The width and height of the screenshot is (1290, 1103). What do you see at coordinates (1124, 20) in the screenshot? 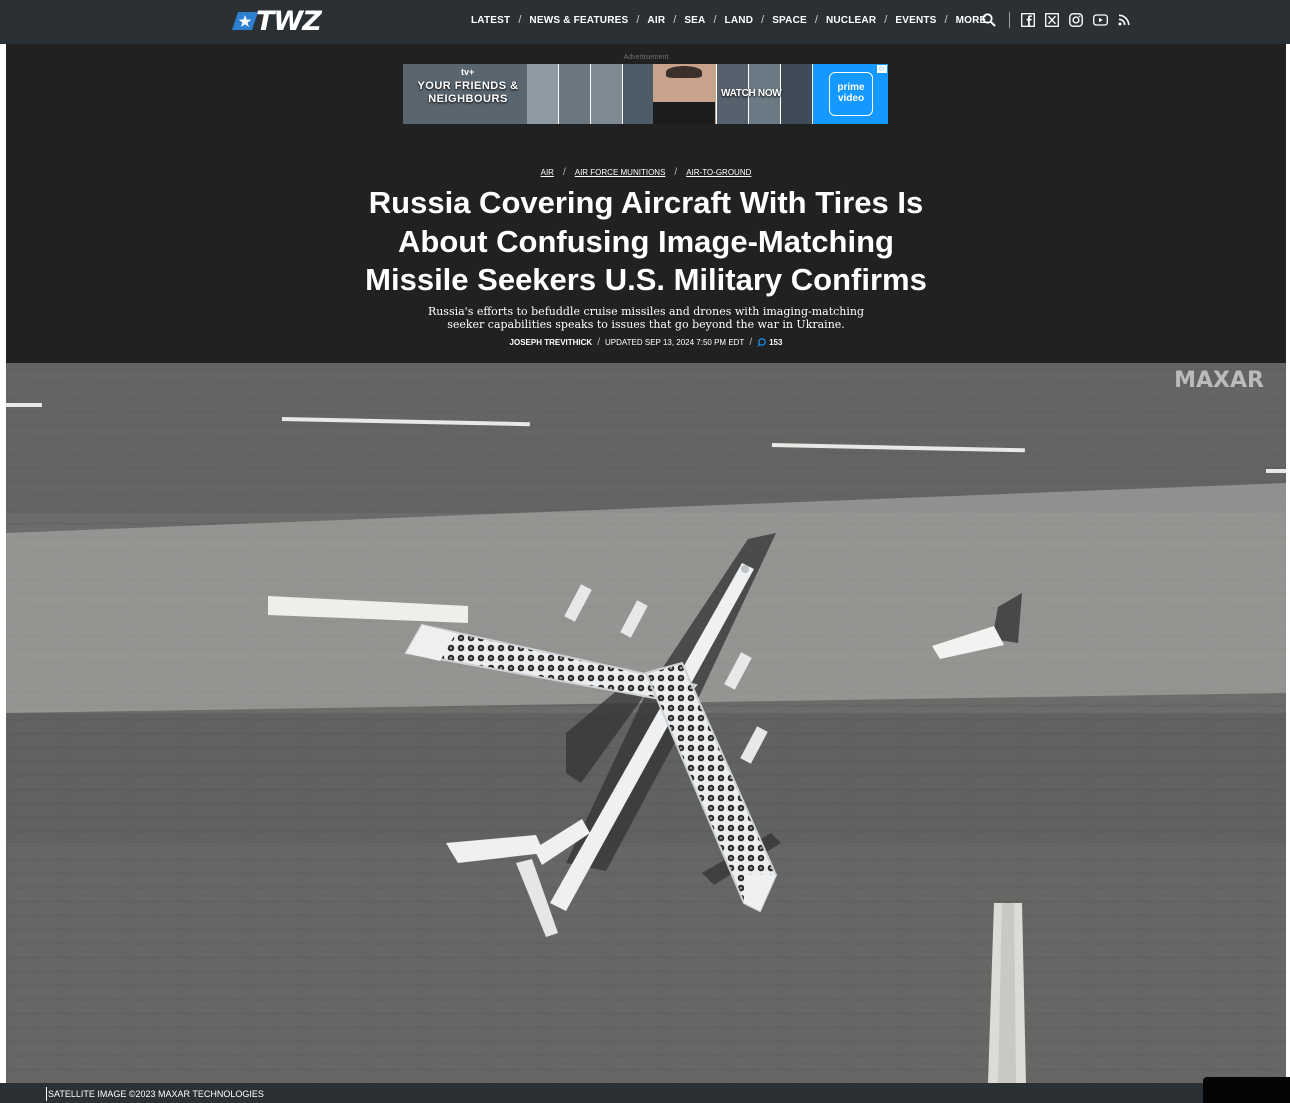
I see `rss-icon` at bounding box center [1124, 20].